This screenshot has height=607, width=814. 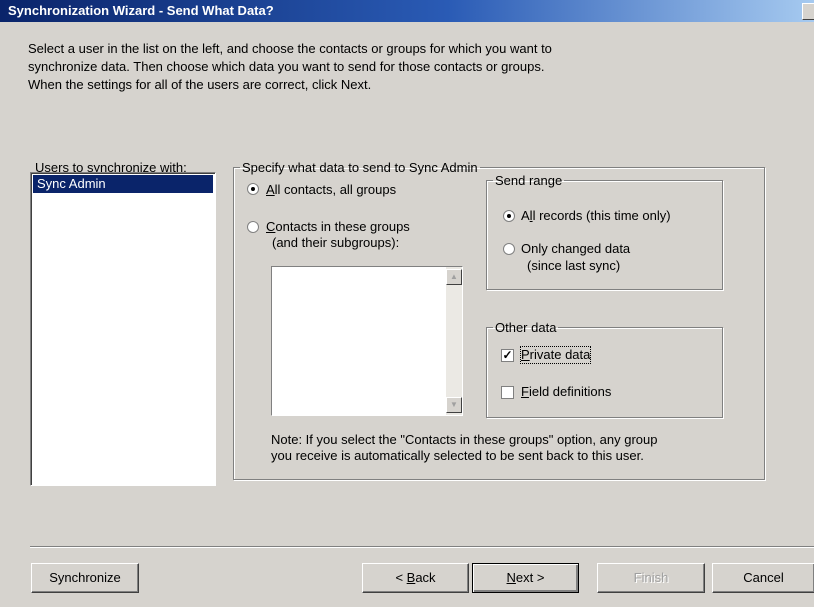 I want to click on only-changed-label: Only changed data, so click(x=575, y=249).